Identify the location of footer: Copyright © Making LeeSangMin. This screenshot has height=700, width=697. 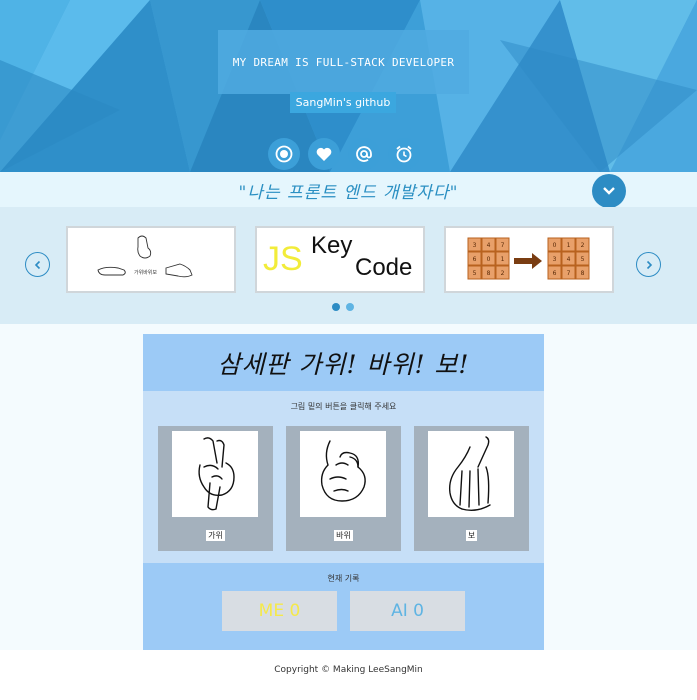
(348, 675).